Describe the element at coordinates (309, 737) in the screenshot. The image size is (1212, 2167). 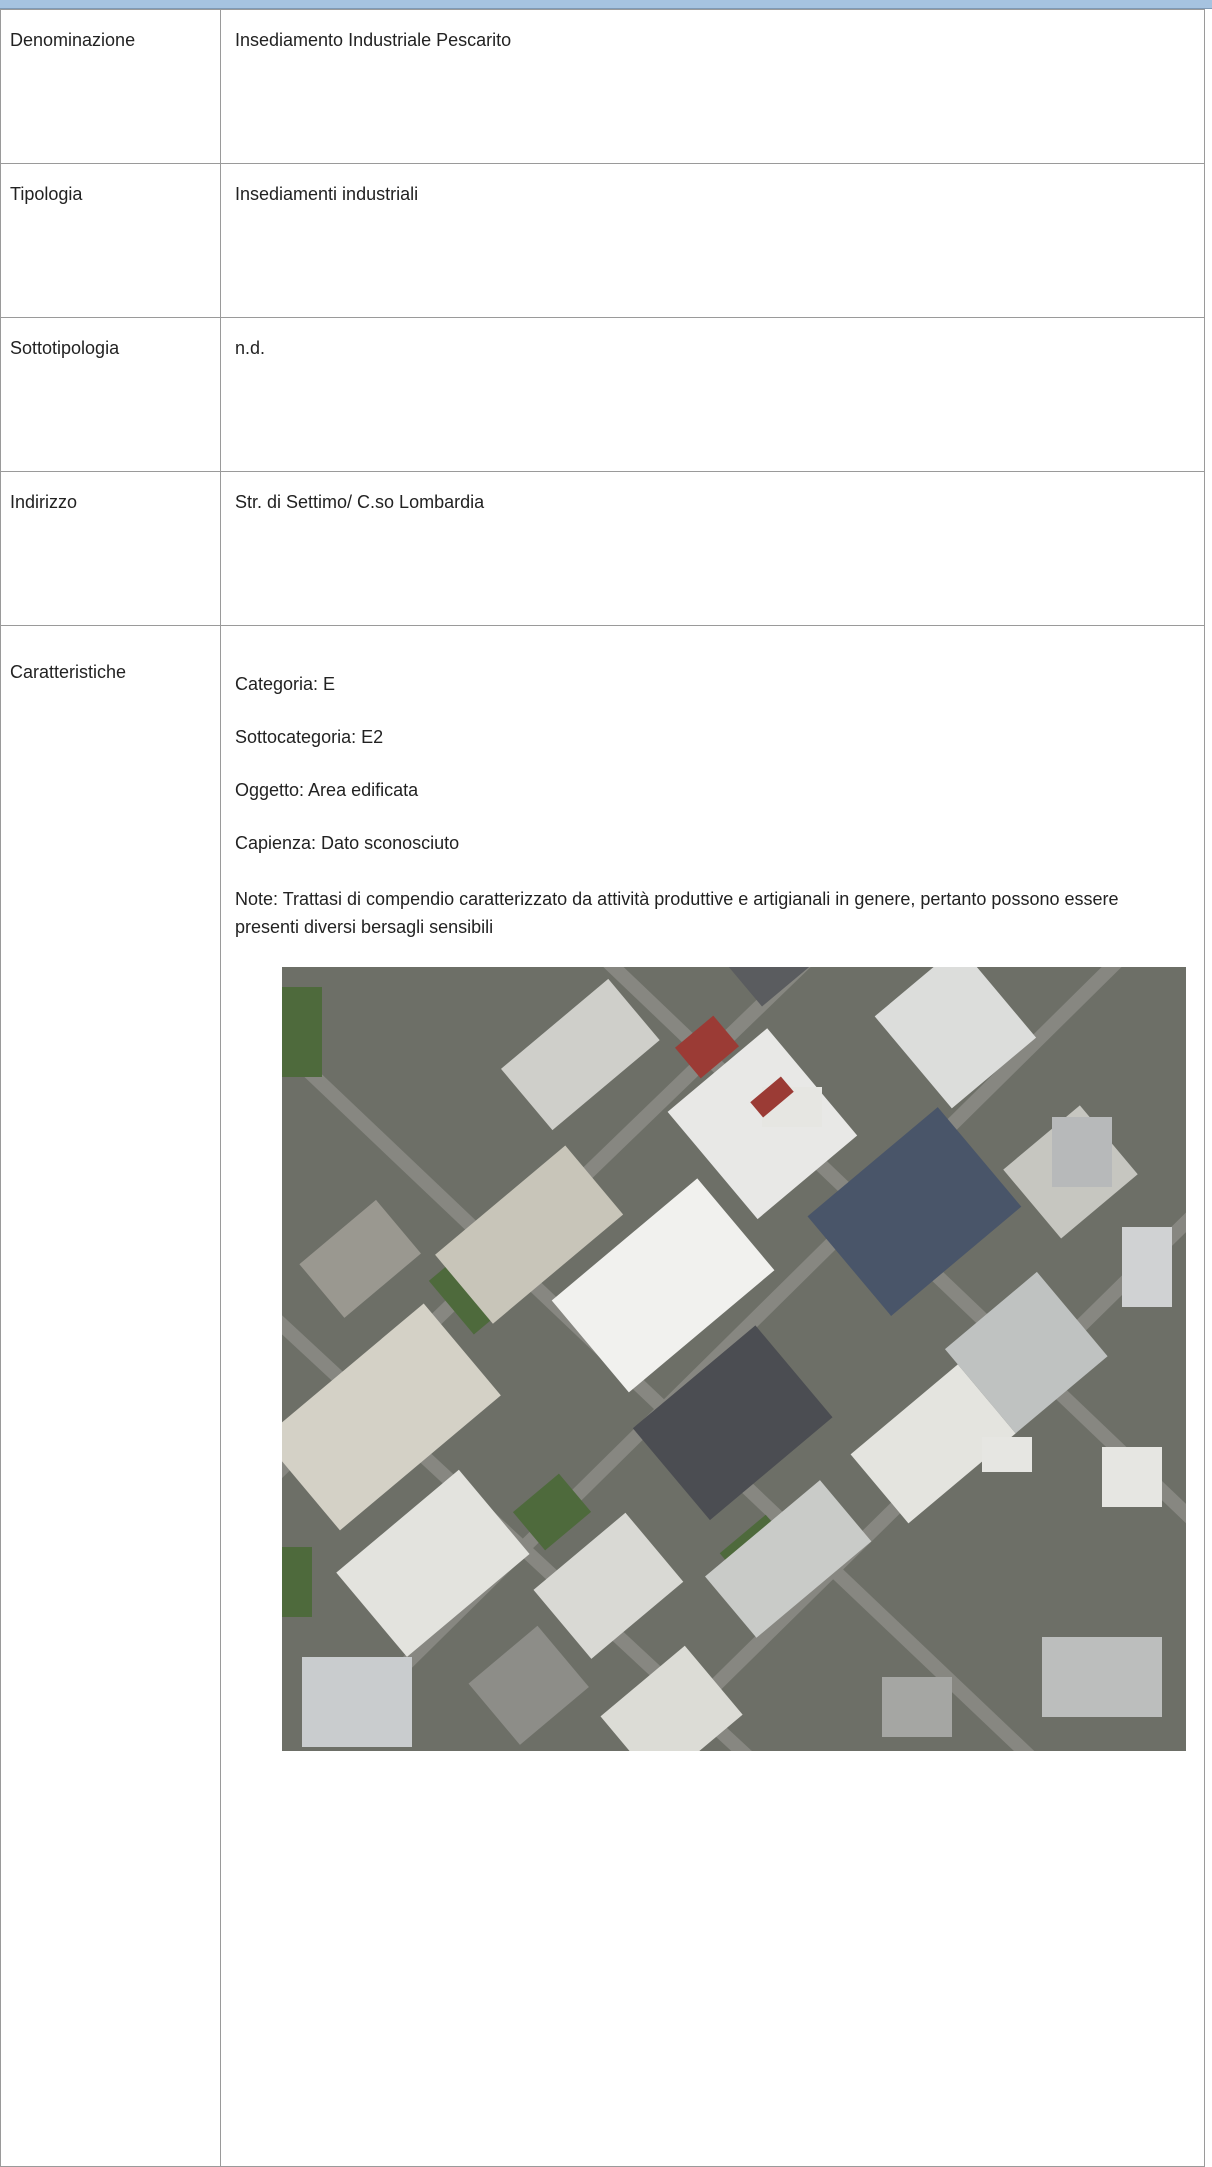
I see `sottocategoria-text: Sottocategoria: E2` at that location.